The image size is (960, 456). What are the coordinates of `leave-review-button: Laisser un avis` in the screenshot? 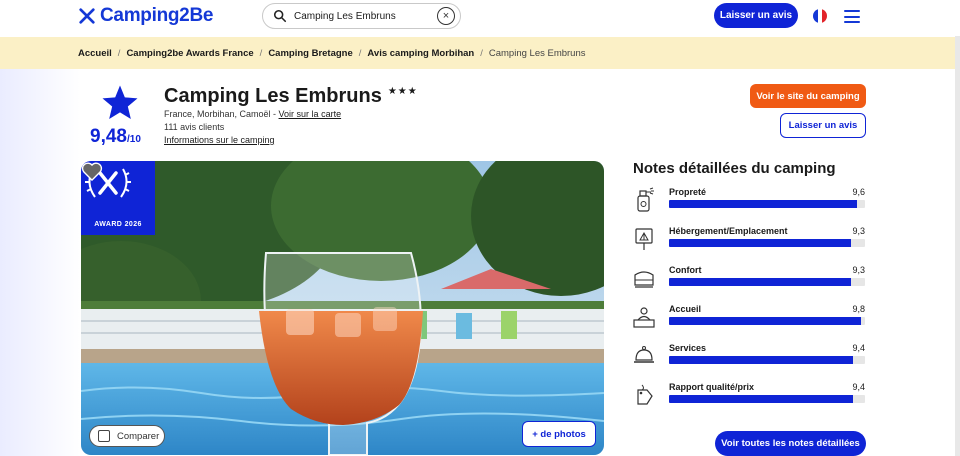 It's located at (823, 125).